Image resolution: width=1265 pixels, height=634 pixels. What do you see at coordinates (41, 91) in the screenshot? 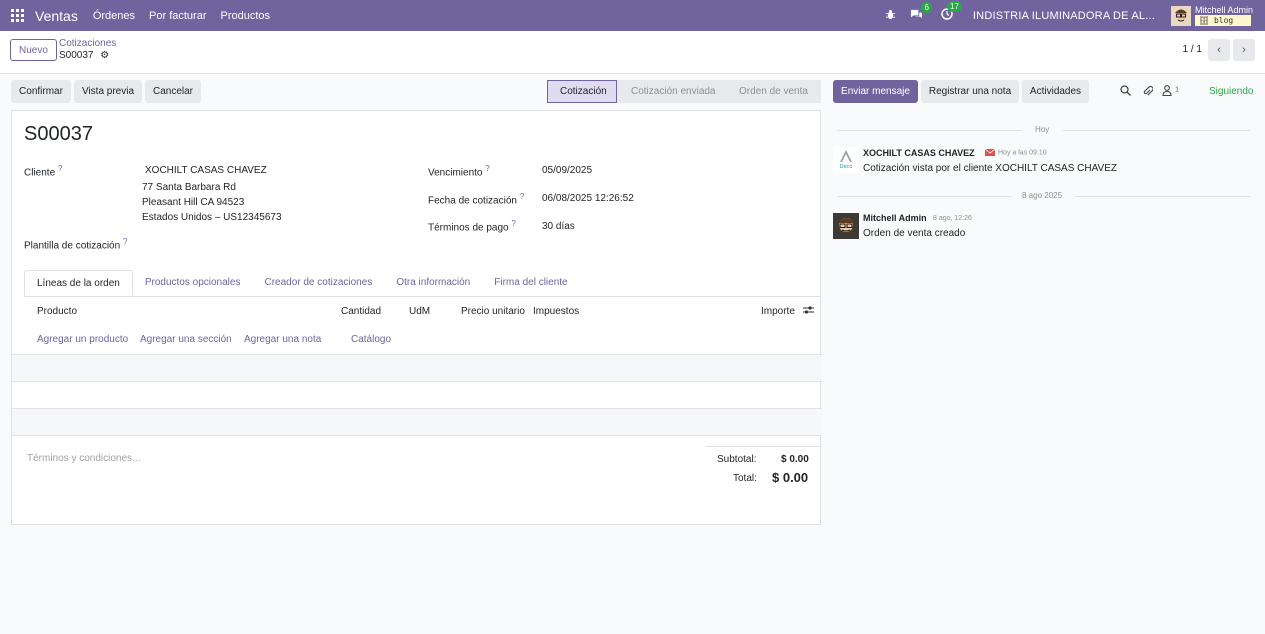
I see `confirm-button: Confirmar` at bounding box center [41, 91].